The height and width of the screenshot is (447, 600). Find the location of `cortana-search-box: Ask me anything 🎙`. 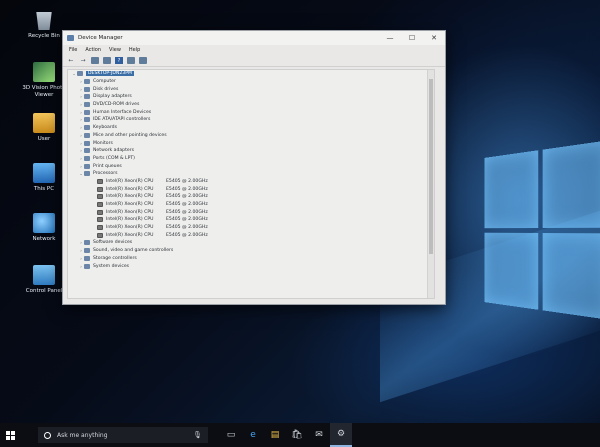

cortana-search-box: Ask me anything 🎙 is located at coordinates (123, 435).